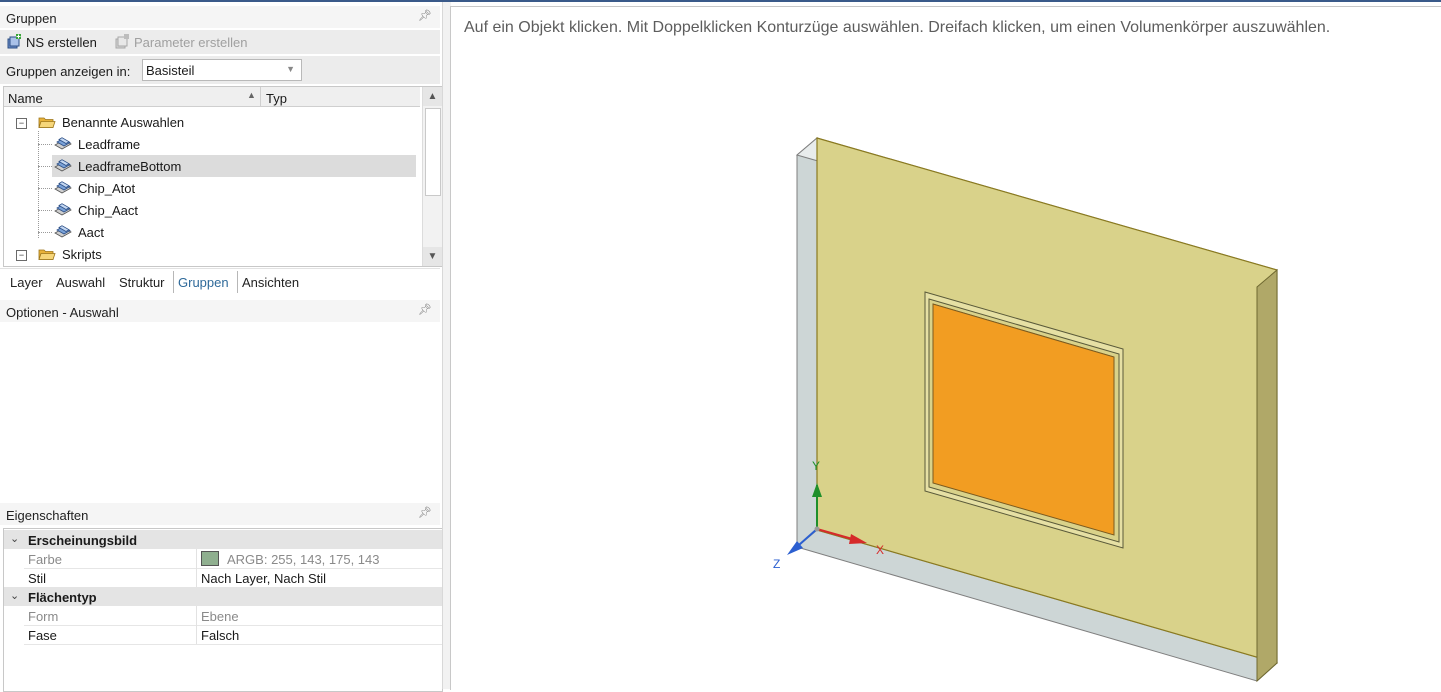 The height and width of the screenshot is (692, 1441). Describe the element at coordinates (220, 635) in the screenshot. I see `property-value: Falsch` at that location.